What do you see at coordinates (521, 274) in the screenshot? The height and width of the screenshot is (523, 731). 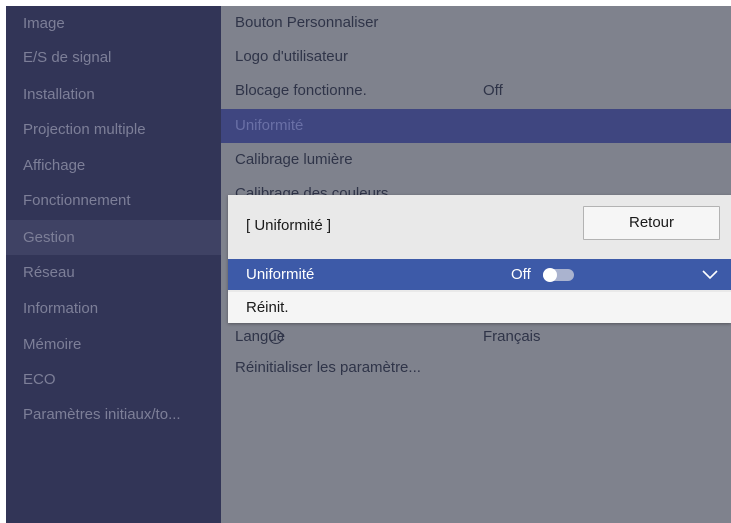 I see `option-value: Off` at bounding box center [521, 274].